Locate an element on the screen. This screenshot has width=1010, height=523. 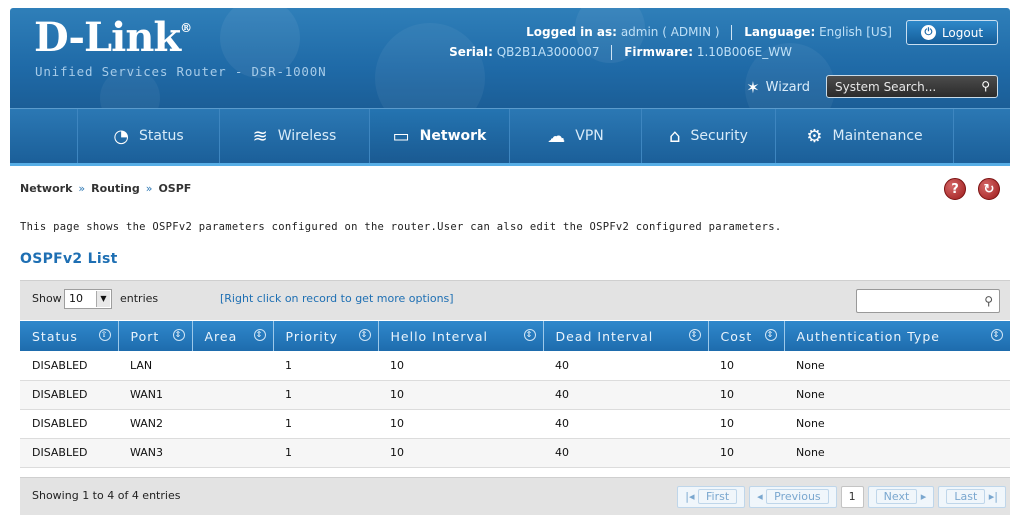
system-search-input: System Search... ⚲ is located at coordinates (912, 86).